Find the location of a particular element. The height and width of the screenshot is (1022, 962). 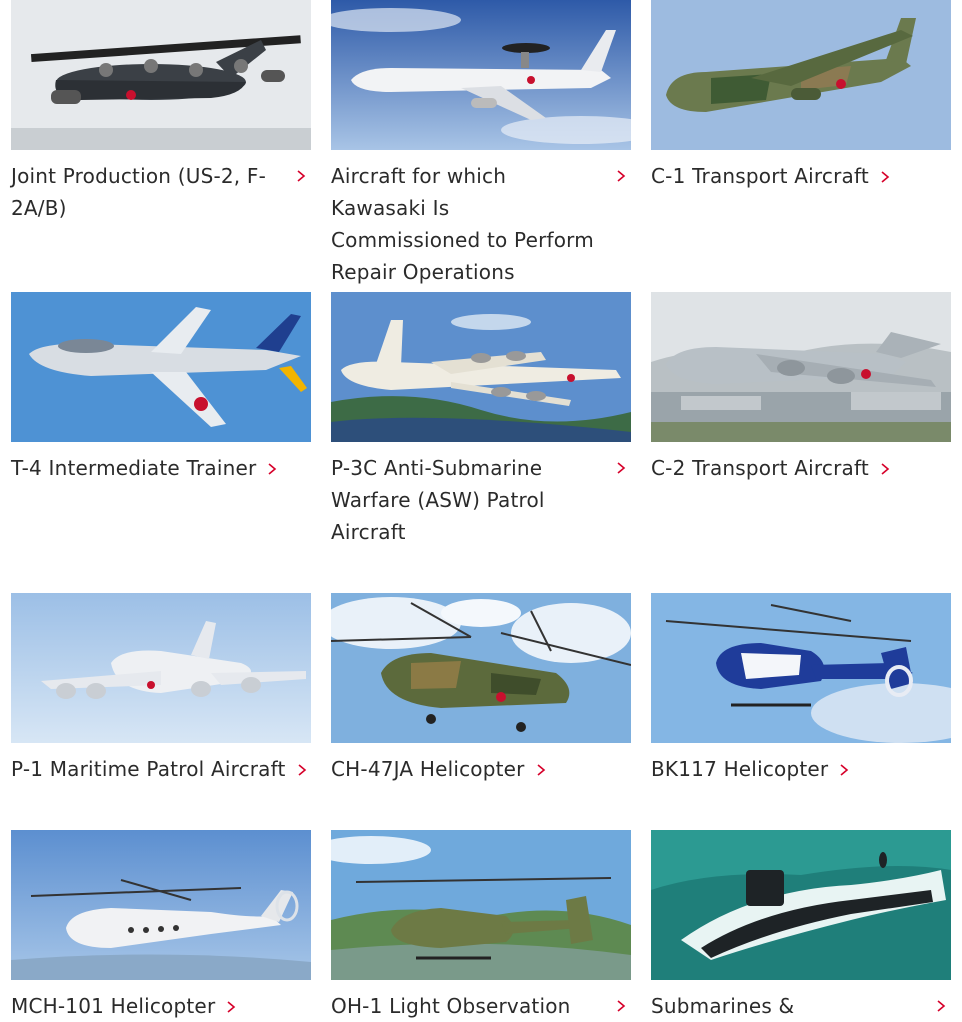

bk117-helicopter-image is located at coordinates (801, 668).